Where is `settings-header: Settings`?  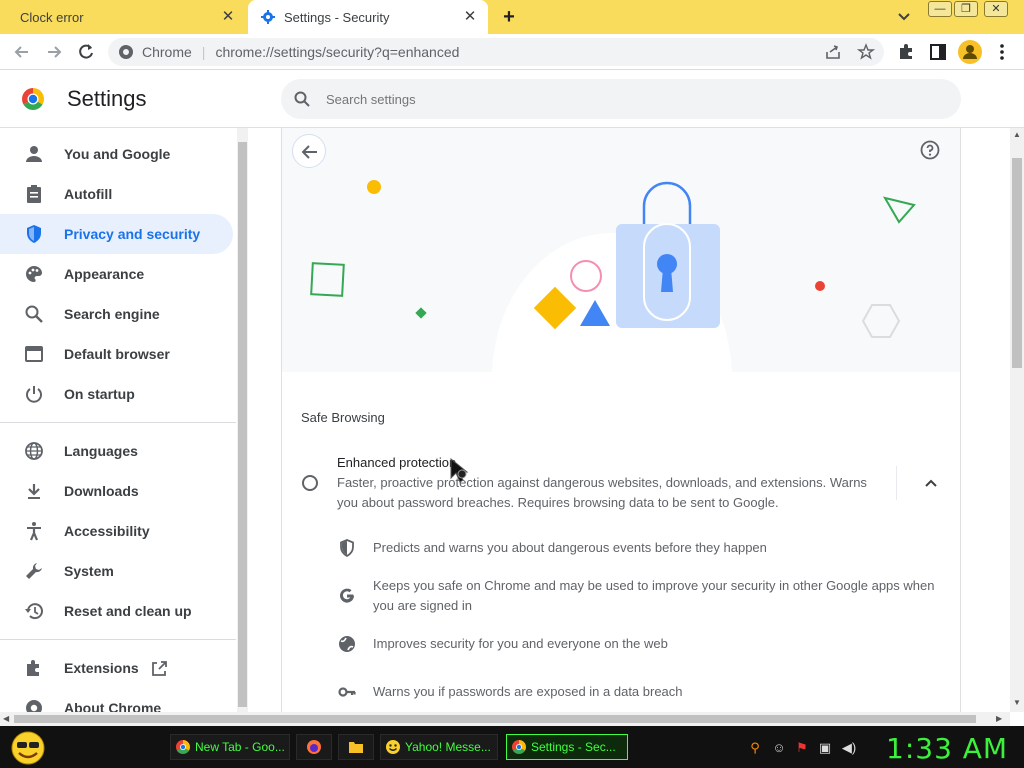
settings-header: Settings is located at coordinates (512, 99).